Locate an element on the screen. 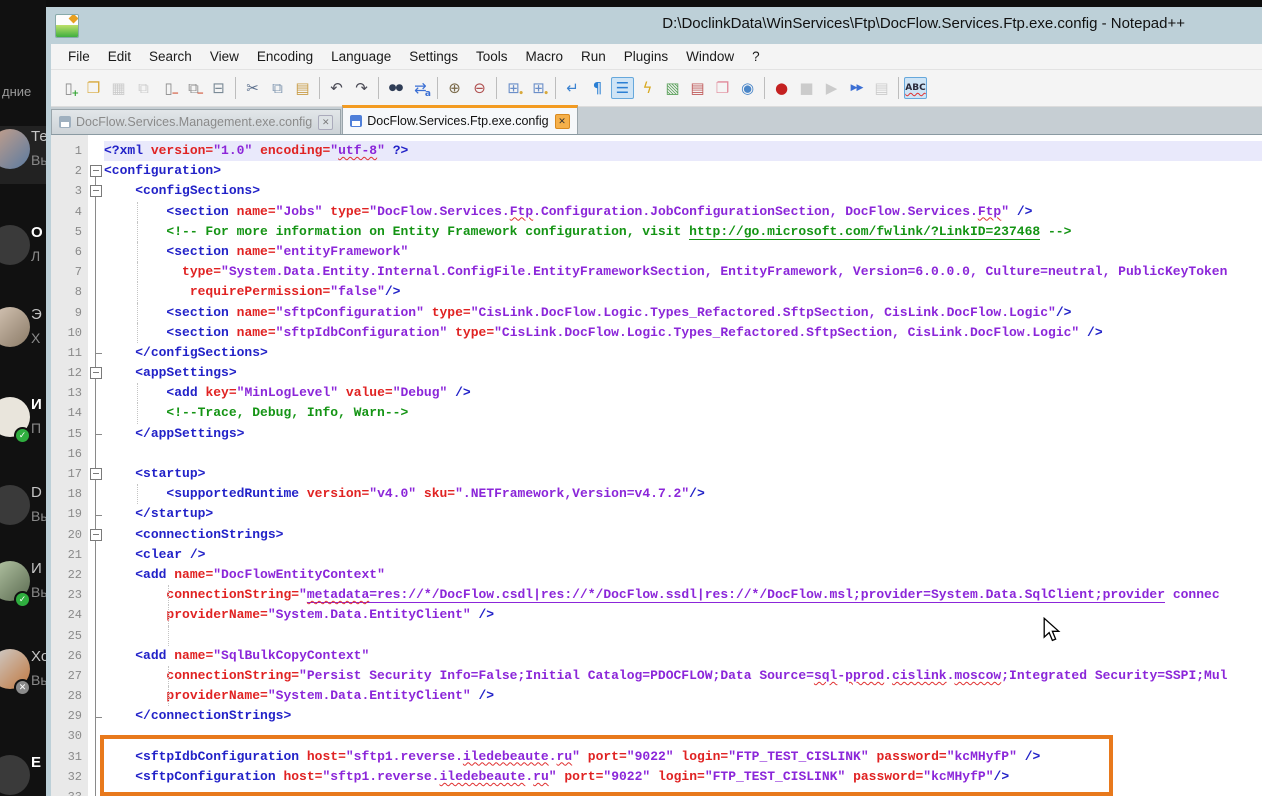  menu-window: Window is located at coordinates (710, 56).